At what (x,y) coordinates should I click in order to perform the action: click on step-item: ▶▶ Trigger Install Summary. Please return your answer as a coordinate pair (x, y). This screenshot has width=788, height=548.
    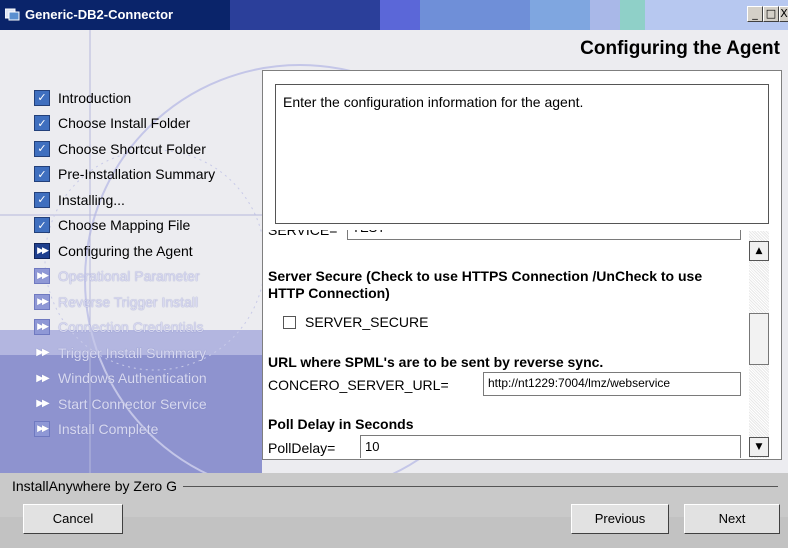
    Looking at the image, I should click on (149, 353).